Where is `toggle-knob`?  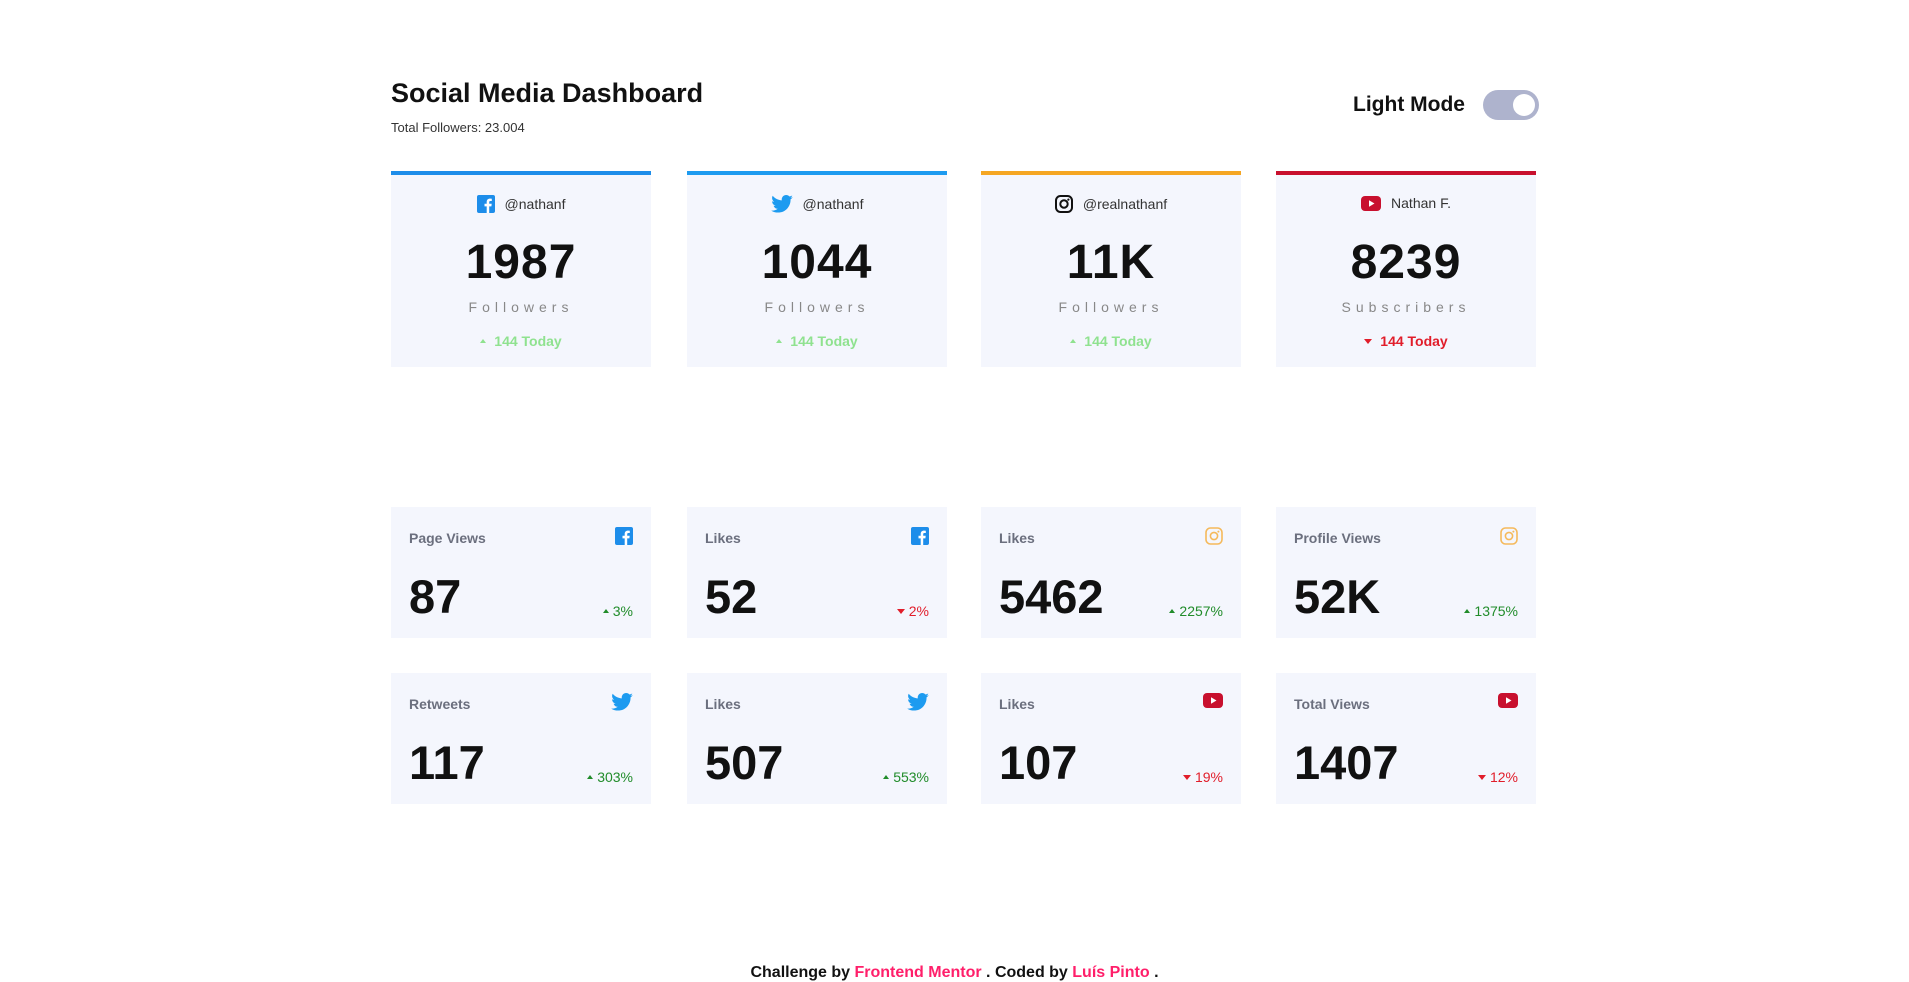
toggle-knob is located at coordinates (1524, 105).